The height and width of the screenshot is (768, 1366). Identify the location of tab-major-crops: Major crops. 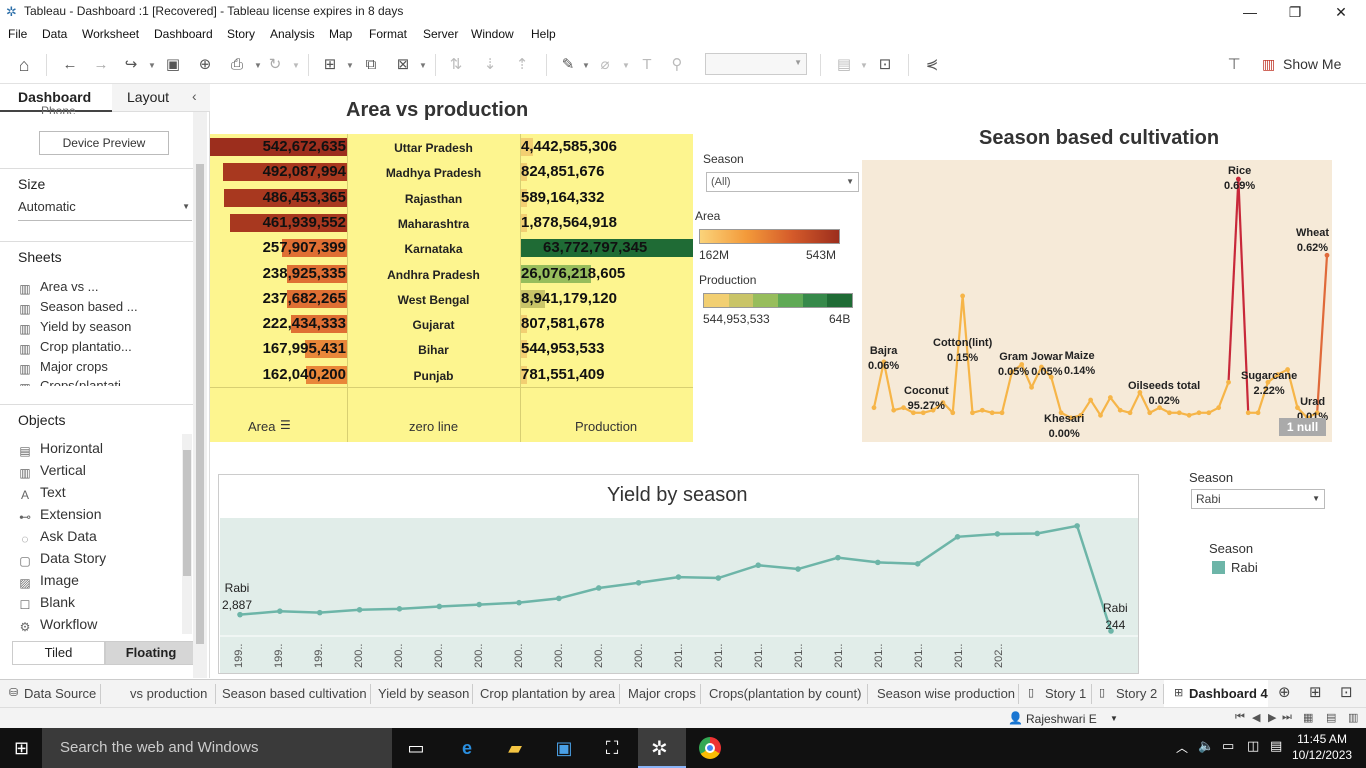
(662, 693).